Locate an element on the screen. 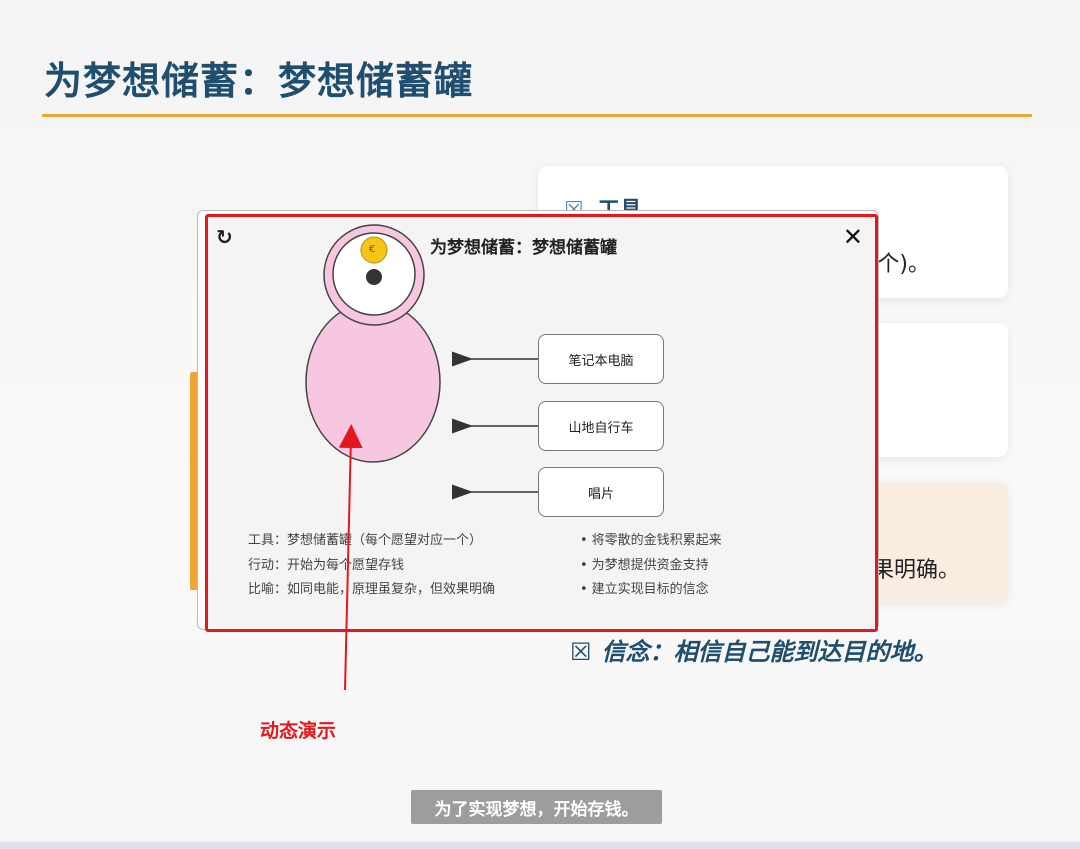 This screenshot has height=849, width=1080. benefit-item: • 建立实现目标的信念 is located at coordinates (644, 589).